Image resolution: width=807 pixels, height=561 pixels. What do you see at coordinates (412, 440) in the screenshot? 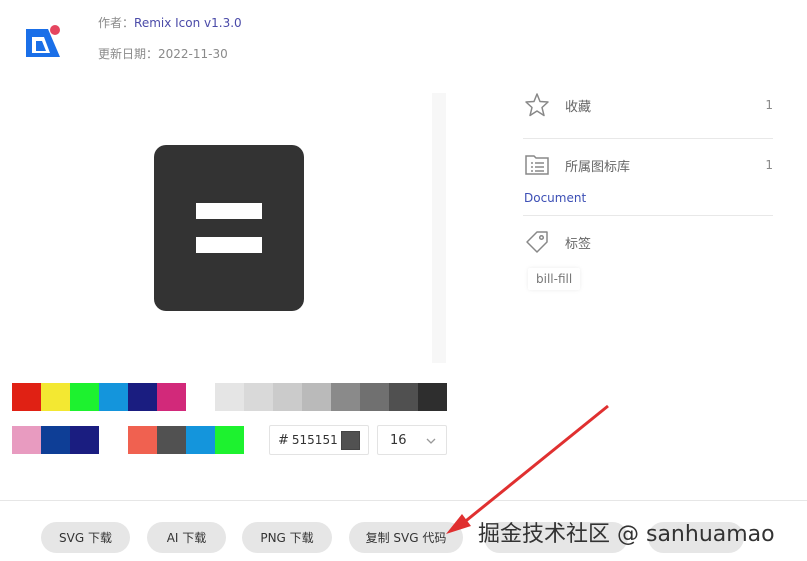
I see `size-select: 16` at bounding box center [412, 440].